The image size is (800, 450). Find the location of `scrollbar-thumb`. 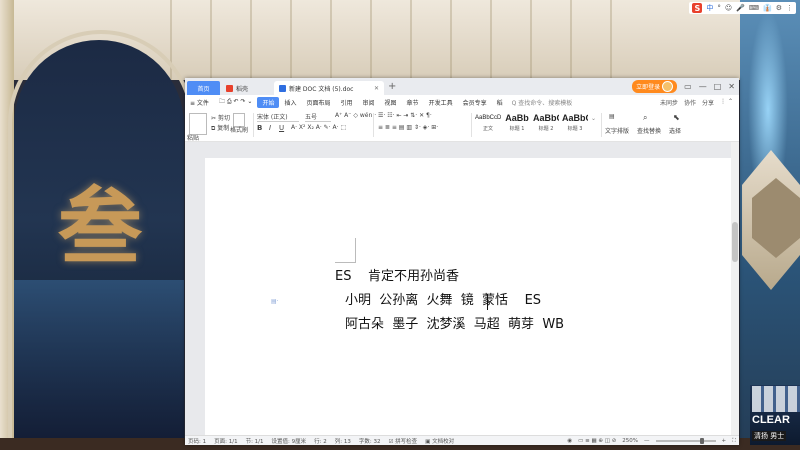

scrollbar-thumb is located at coordinates (735, 242).